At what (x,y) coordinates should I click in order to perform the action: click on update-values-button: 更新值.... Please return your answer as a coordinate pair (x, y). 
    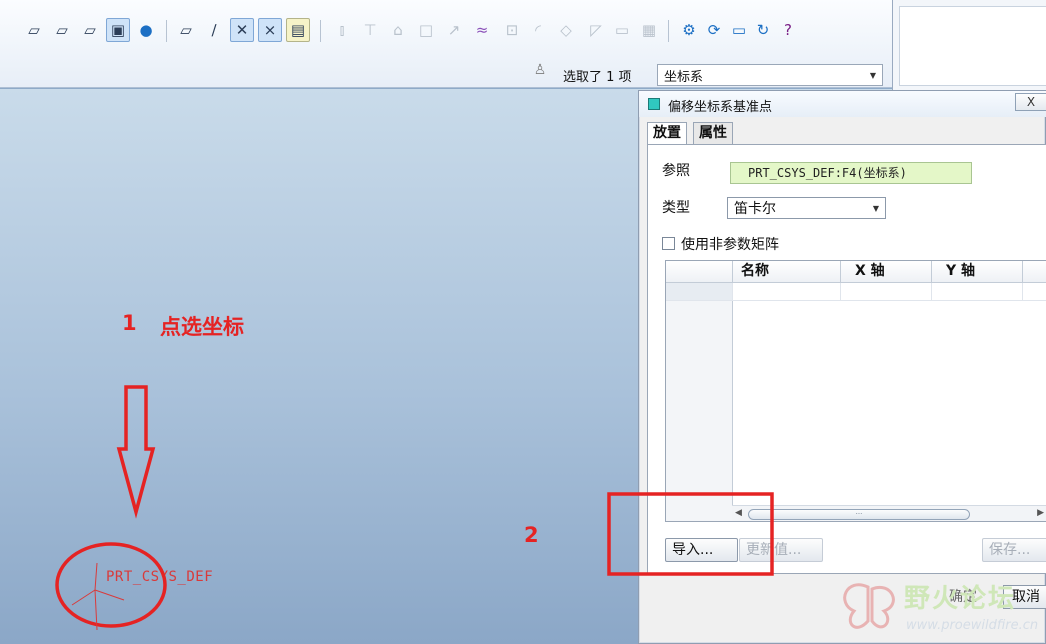
    Looking at the image, I should click on (781, 550).